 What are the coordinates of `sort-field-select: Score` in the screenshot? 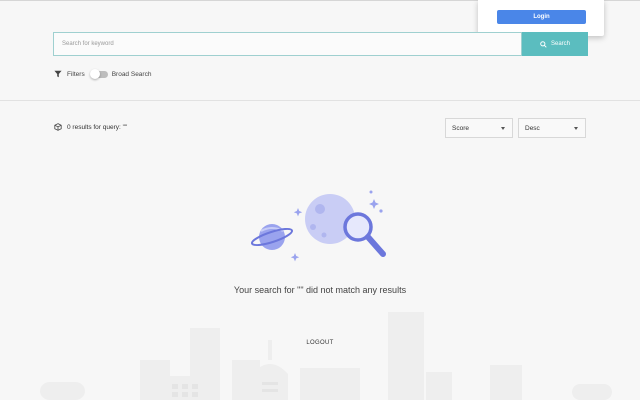 It's located at (479, 128).